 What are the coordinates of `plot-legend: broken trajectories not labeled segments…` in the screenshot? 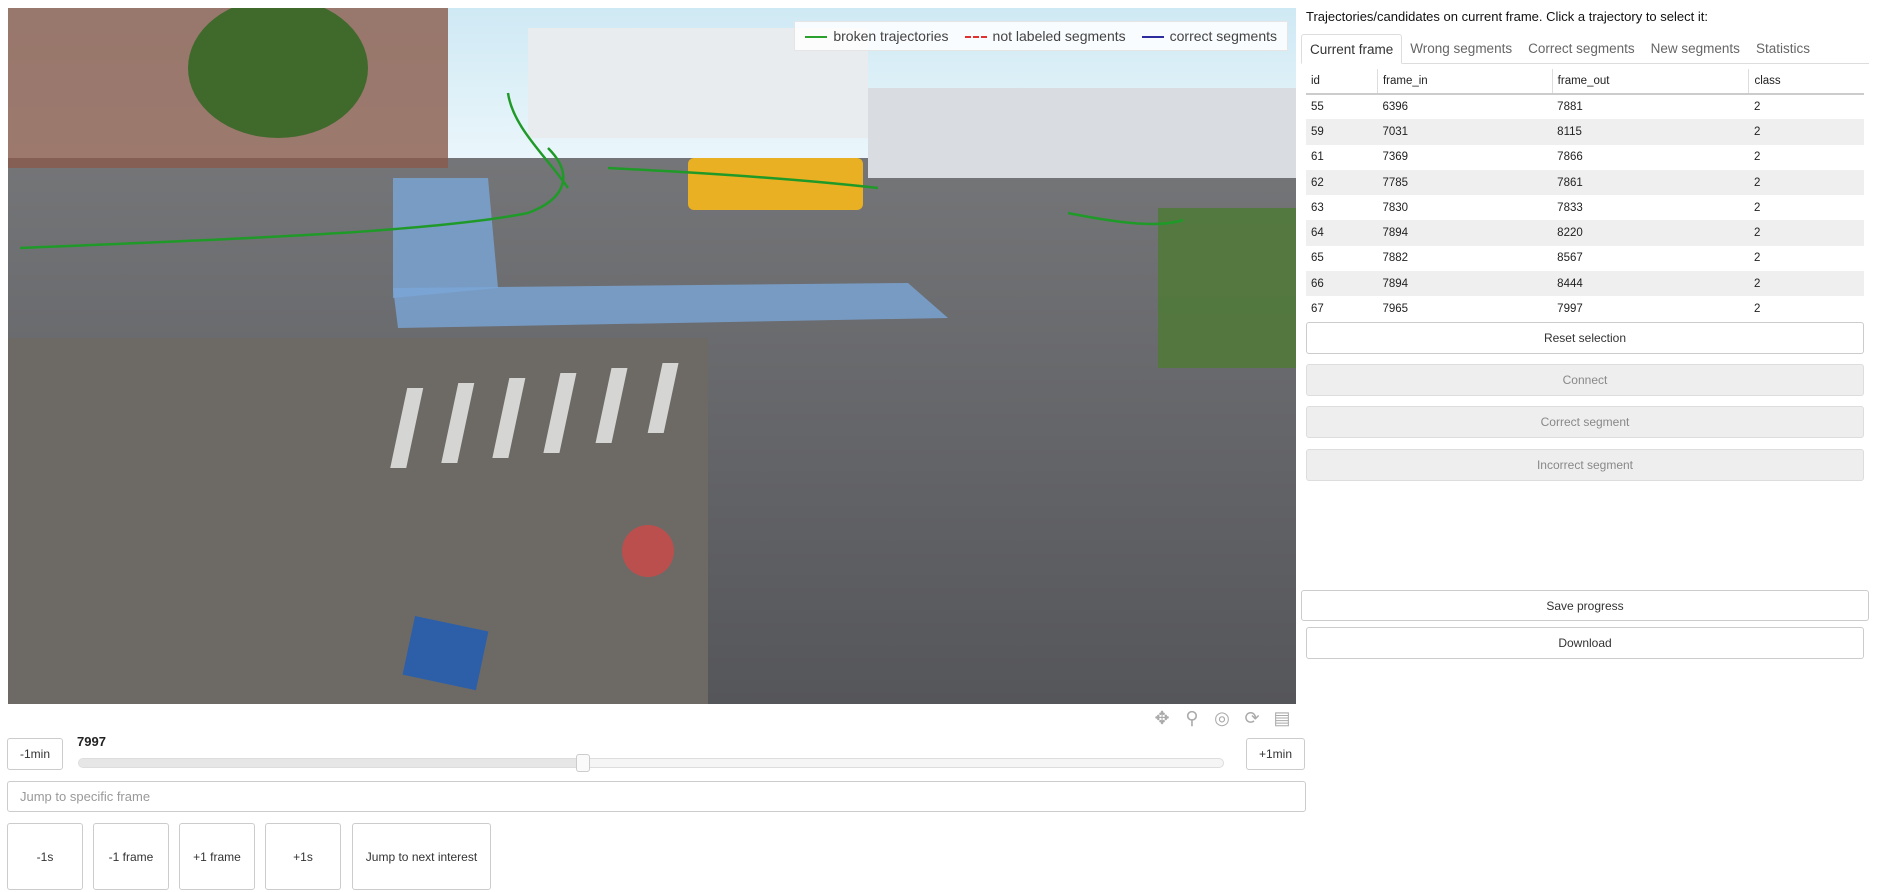 It's located at (1041, 36).